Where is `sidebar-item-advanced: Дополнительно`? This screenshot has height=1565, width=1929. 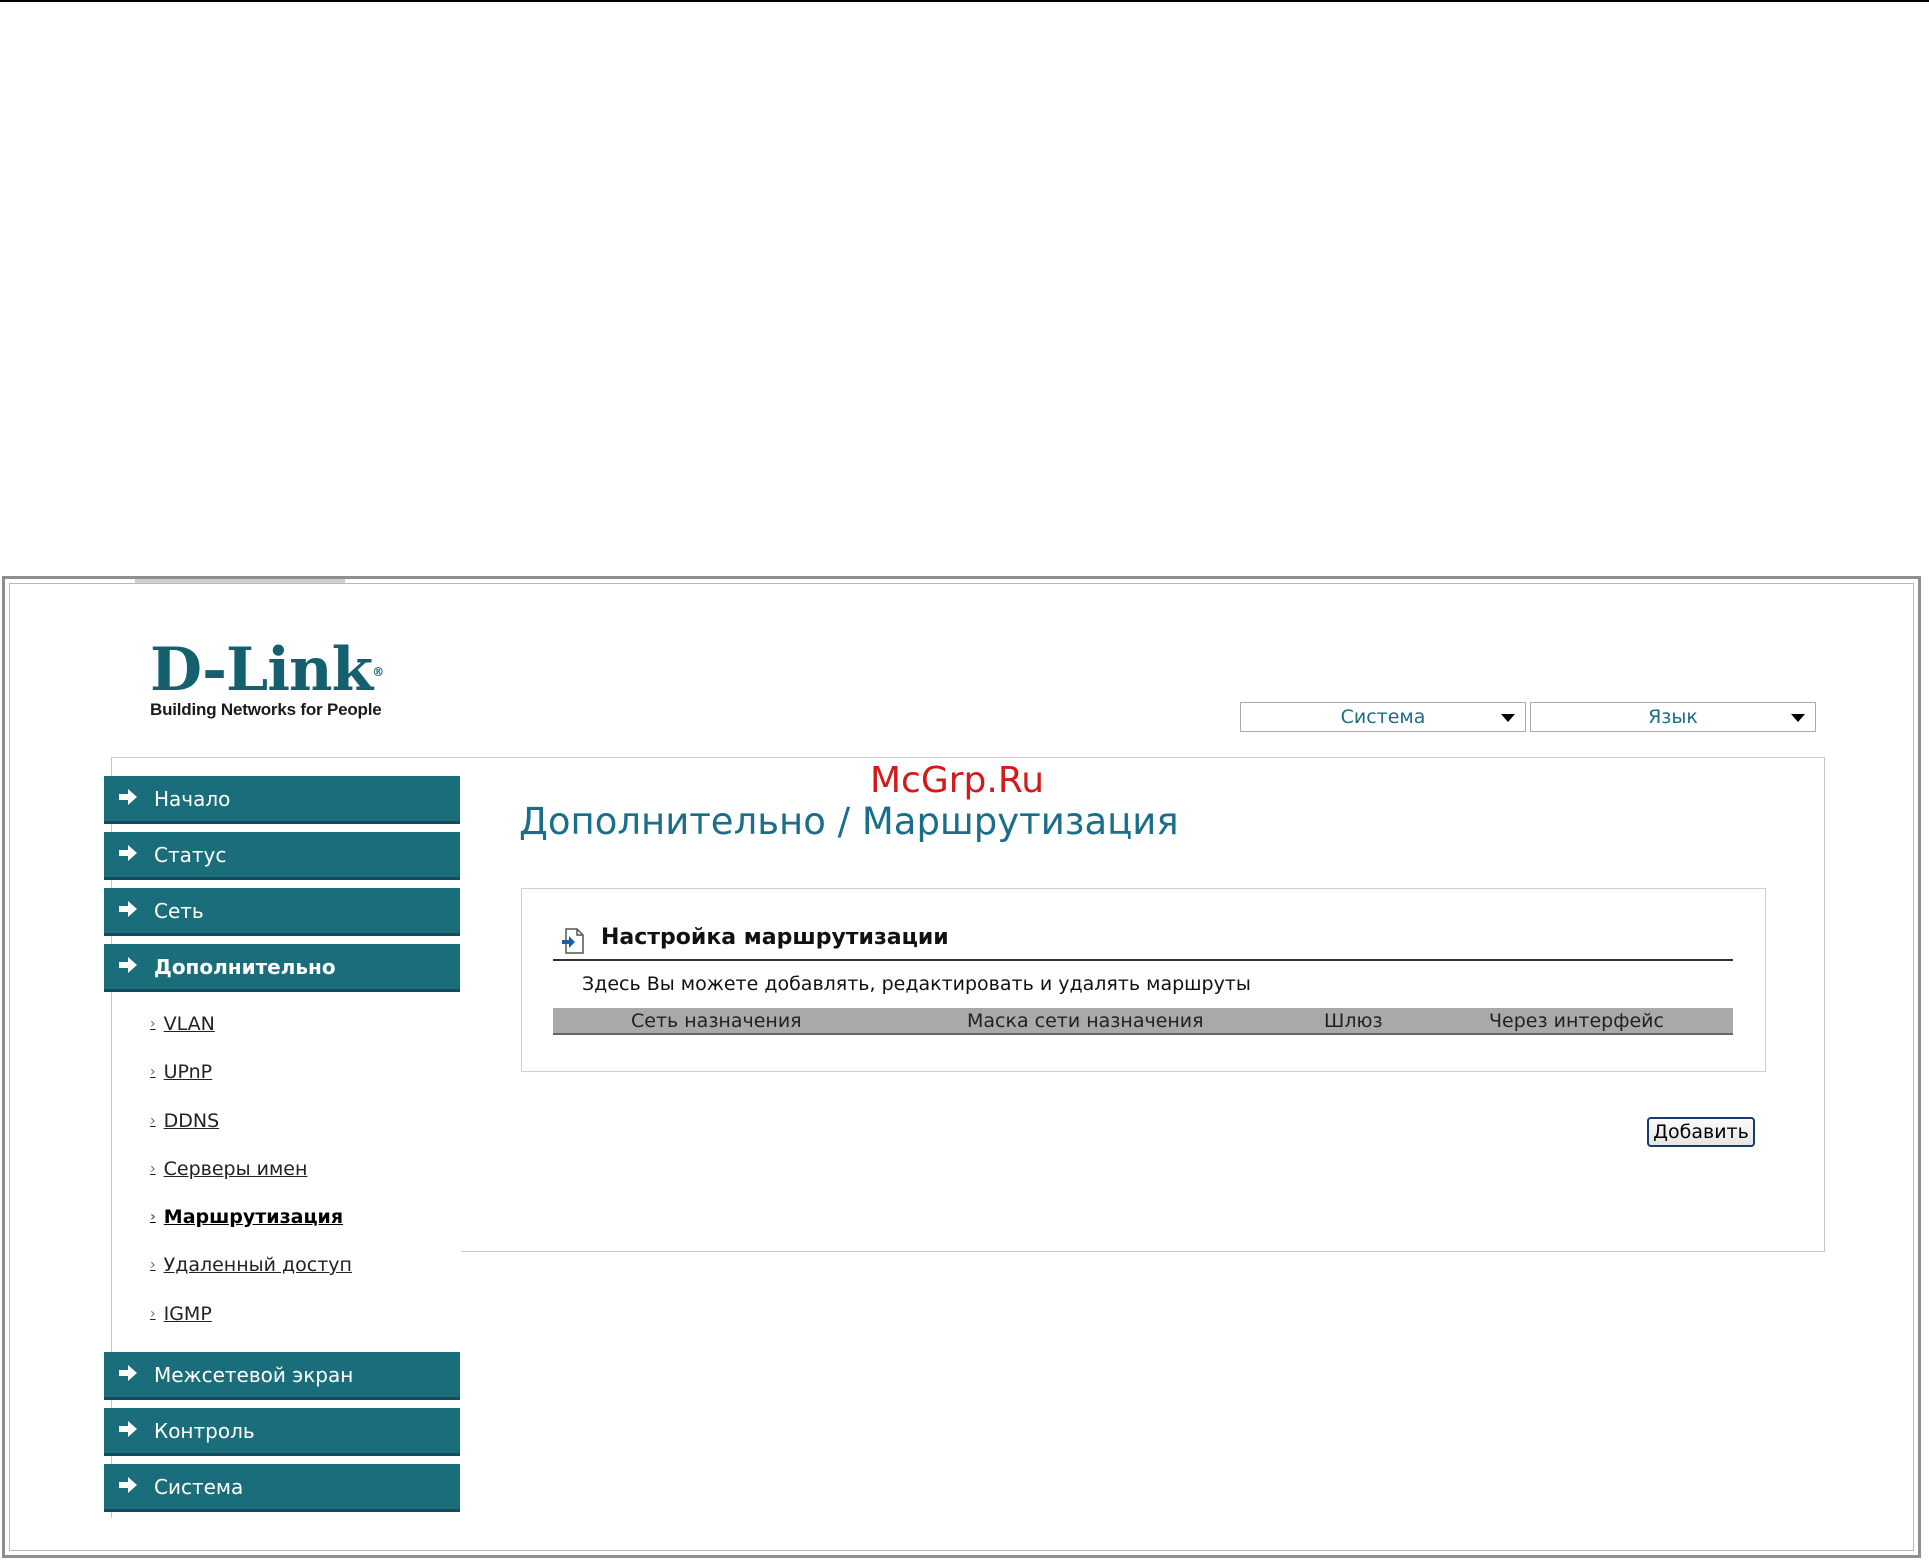
sidebar-item-advanced: Дополнительно is located at coordinates (282, 968).